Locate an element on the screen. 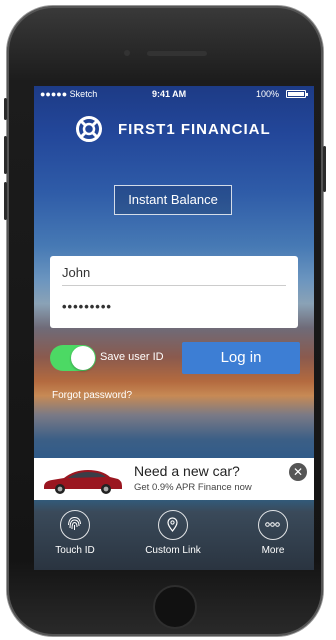 The image size is (336, 640). tab-label-touch-id: Touch ID is located at coordinates (75, 550).